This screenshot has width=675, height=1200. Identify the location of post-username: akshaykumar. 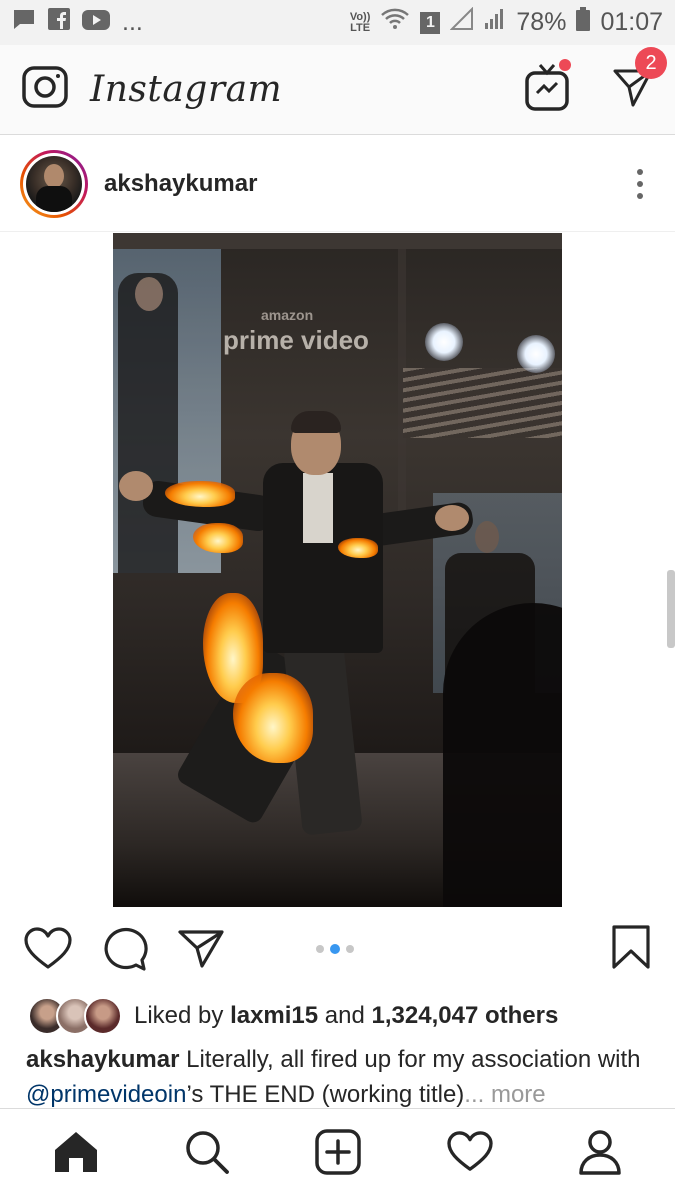
(180, 184).